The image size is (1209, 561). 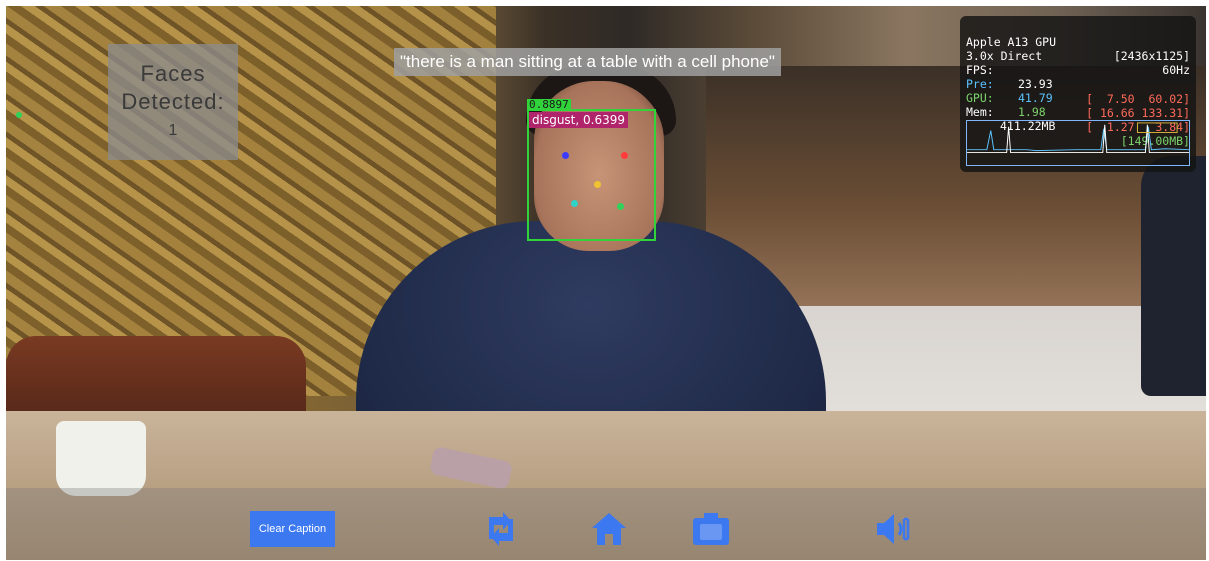 What do you see at coordinates (19, 115) in the screenshot?
I see `tracking-dot` at bounding box center [19, 115].